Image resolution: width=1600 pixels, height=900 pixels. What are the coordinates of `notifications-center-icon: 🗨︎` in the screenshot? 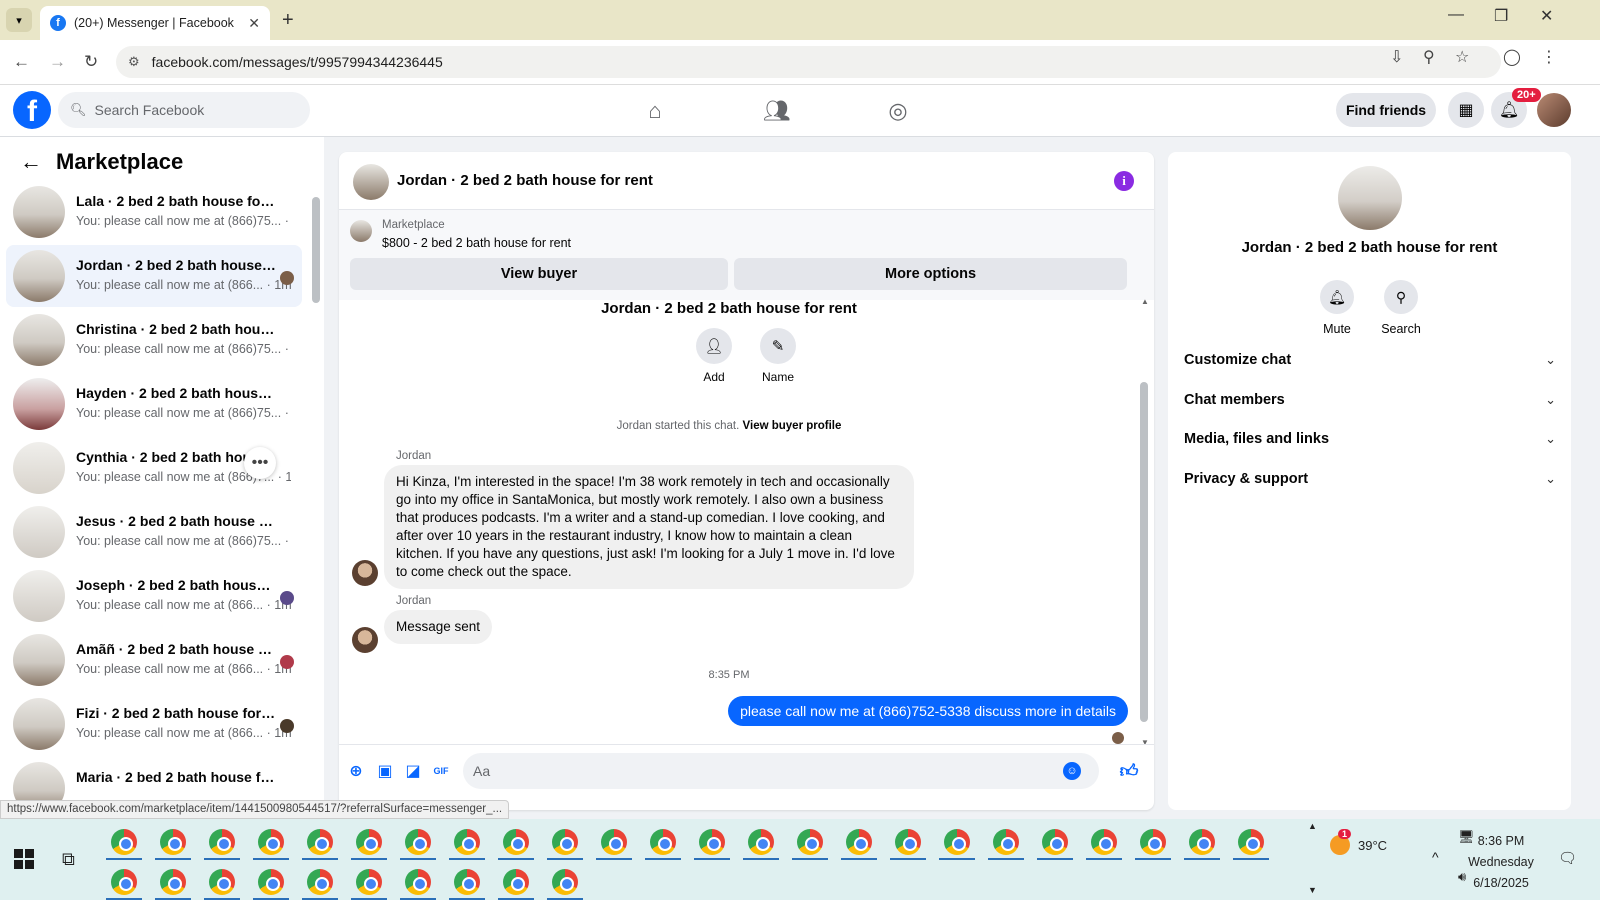 It's located at (1567, 858).